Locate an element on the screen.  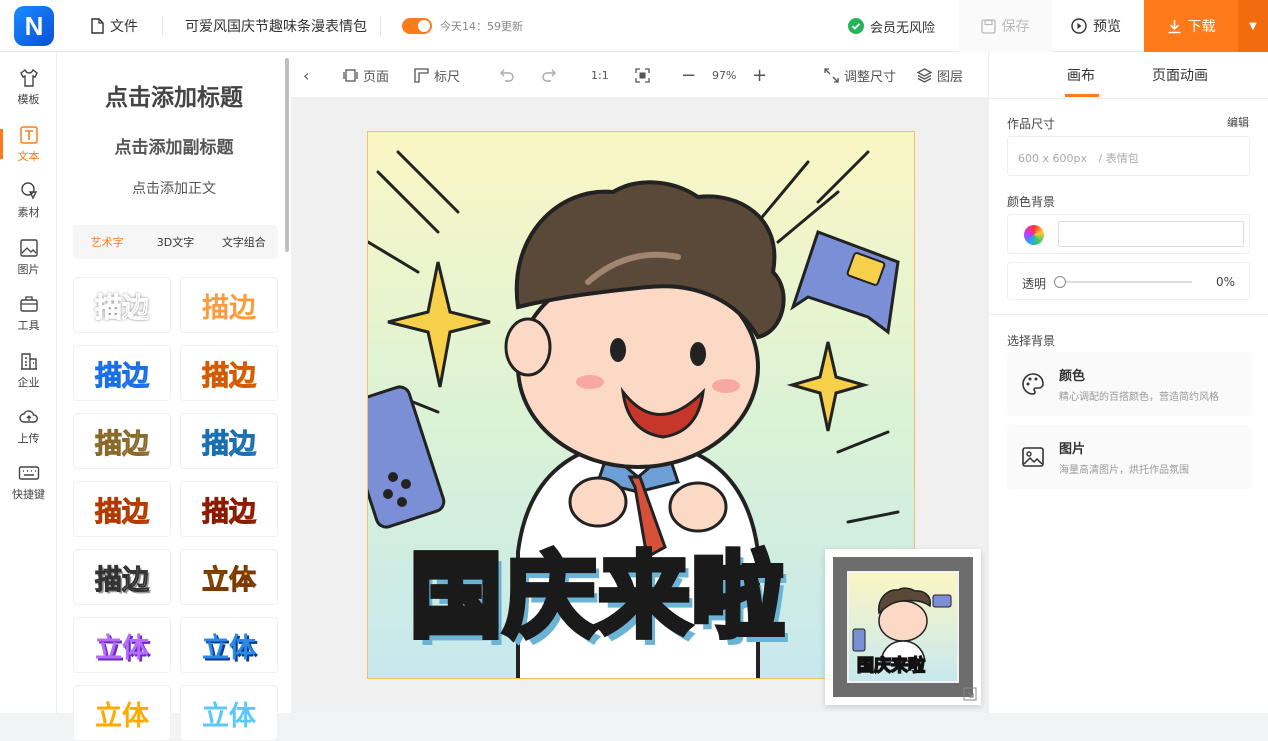
text-style-tabs: 艺术字 3D文字 文字组合 is located at coordinates (175, 242).